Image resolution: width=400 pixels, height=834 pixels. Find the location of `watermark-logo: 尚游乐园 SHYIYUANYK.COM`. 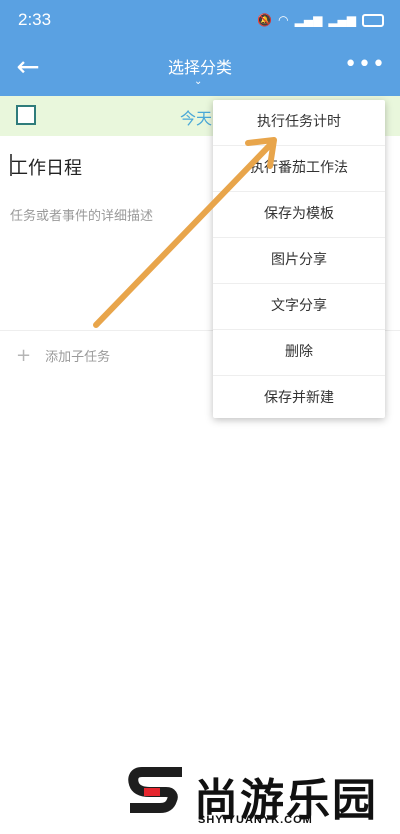

watermark-logo: 尚游乐园 SHYIYUANYK.COM is located at coordinates (263, 796).